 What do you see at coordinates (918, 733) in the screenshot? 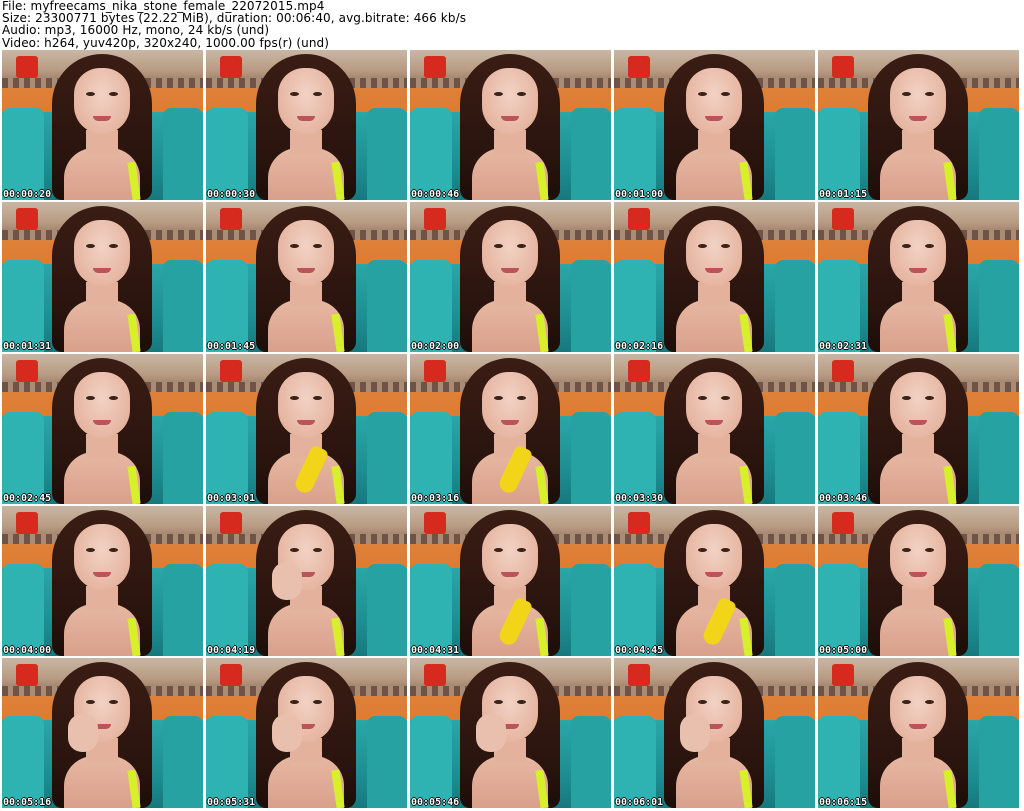
I see `video-thumbnail: 00:06:15` at bounding box center [918, 733].